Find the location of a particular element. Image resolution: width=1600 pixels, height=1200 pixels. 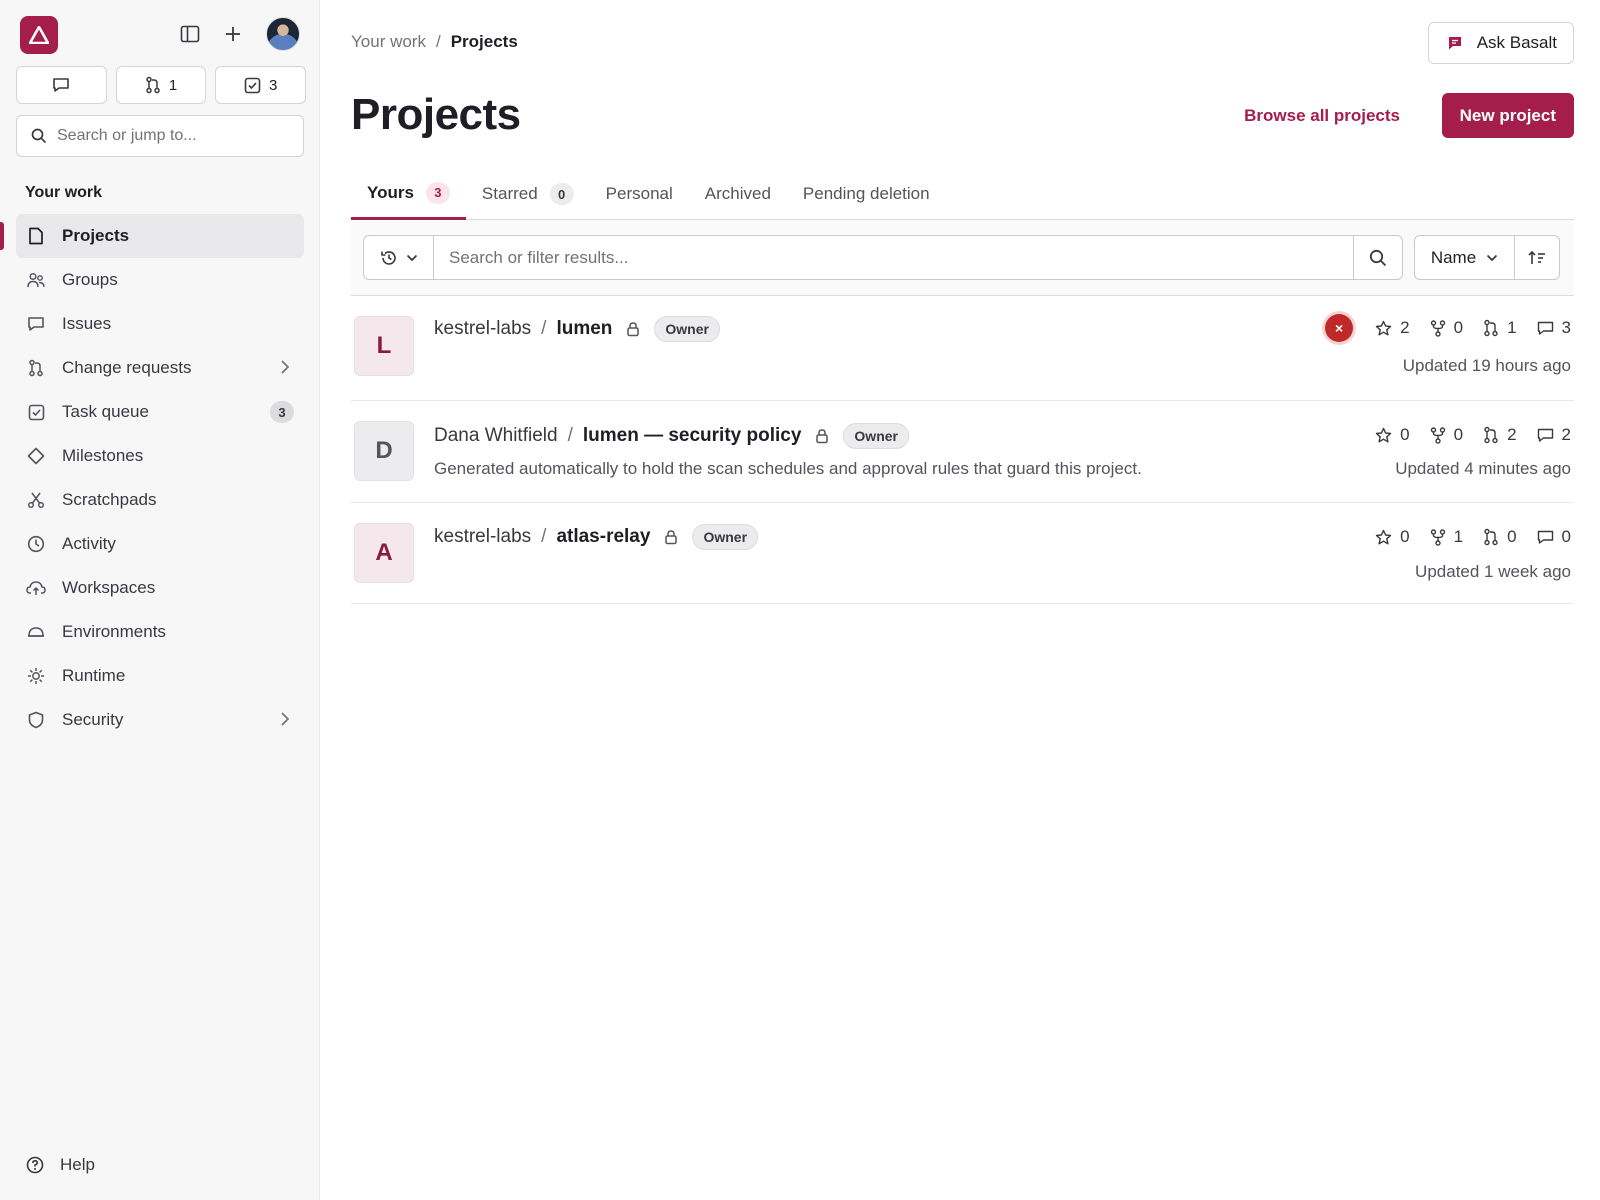

user-avatar is located at coordinates (283, 34).